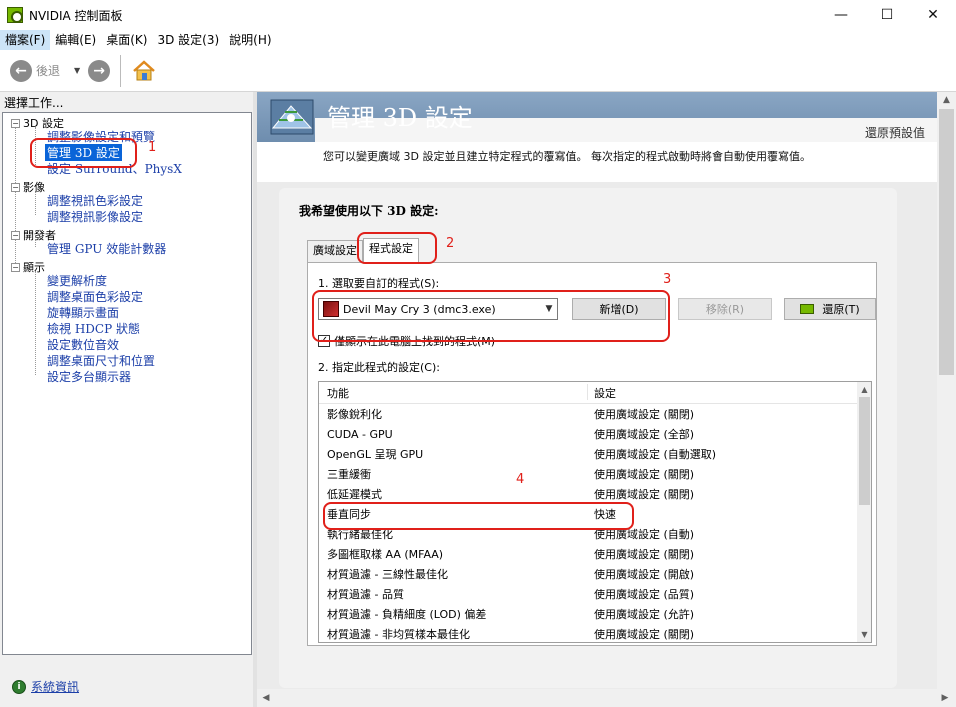 The height and width of the screenshot is (707, 956). What do you see at coordinates (101, 360) in the screenshot?
I see `tree-item-desktop-size: 調整桌面尺寸和位置` at bounding box center [101, 360].